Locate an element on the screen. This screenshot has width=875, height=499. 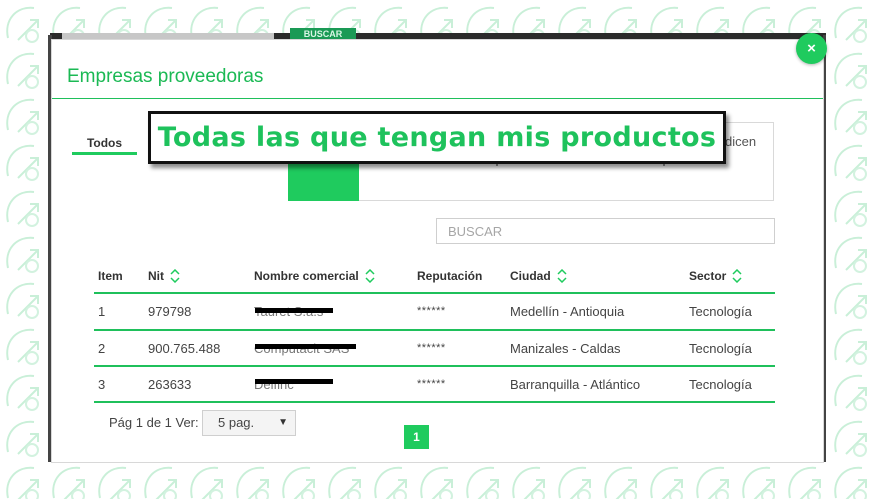
page-button: 1 is located at coordinates (416, 437).